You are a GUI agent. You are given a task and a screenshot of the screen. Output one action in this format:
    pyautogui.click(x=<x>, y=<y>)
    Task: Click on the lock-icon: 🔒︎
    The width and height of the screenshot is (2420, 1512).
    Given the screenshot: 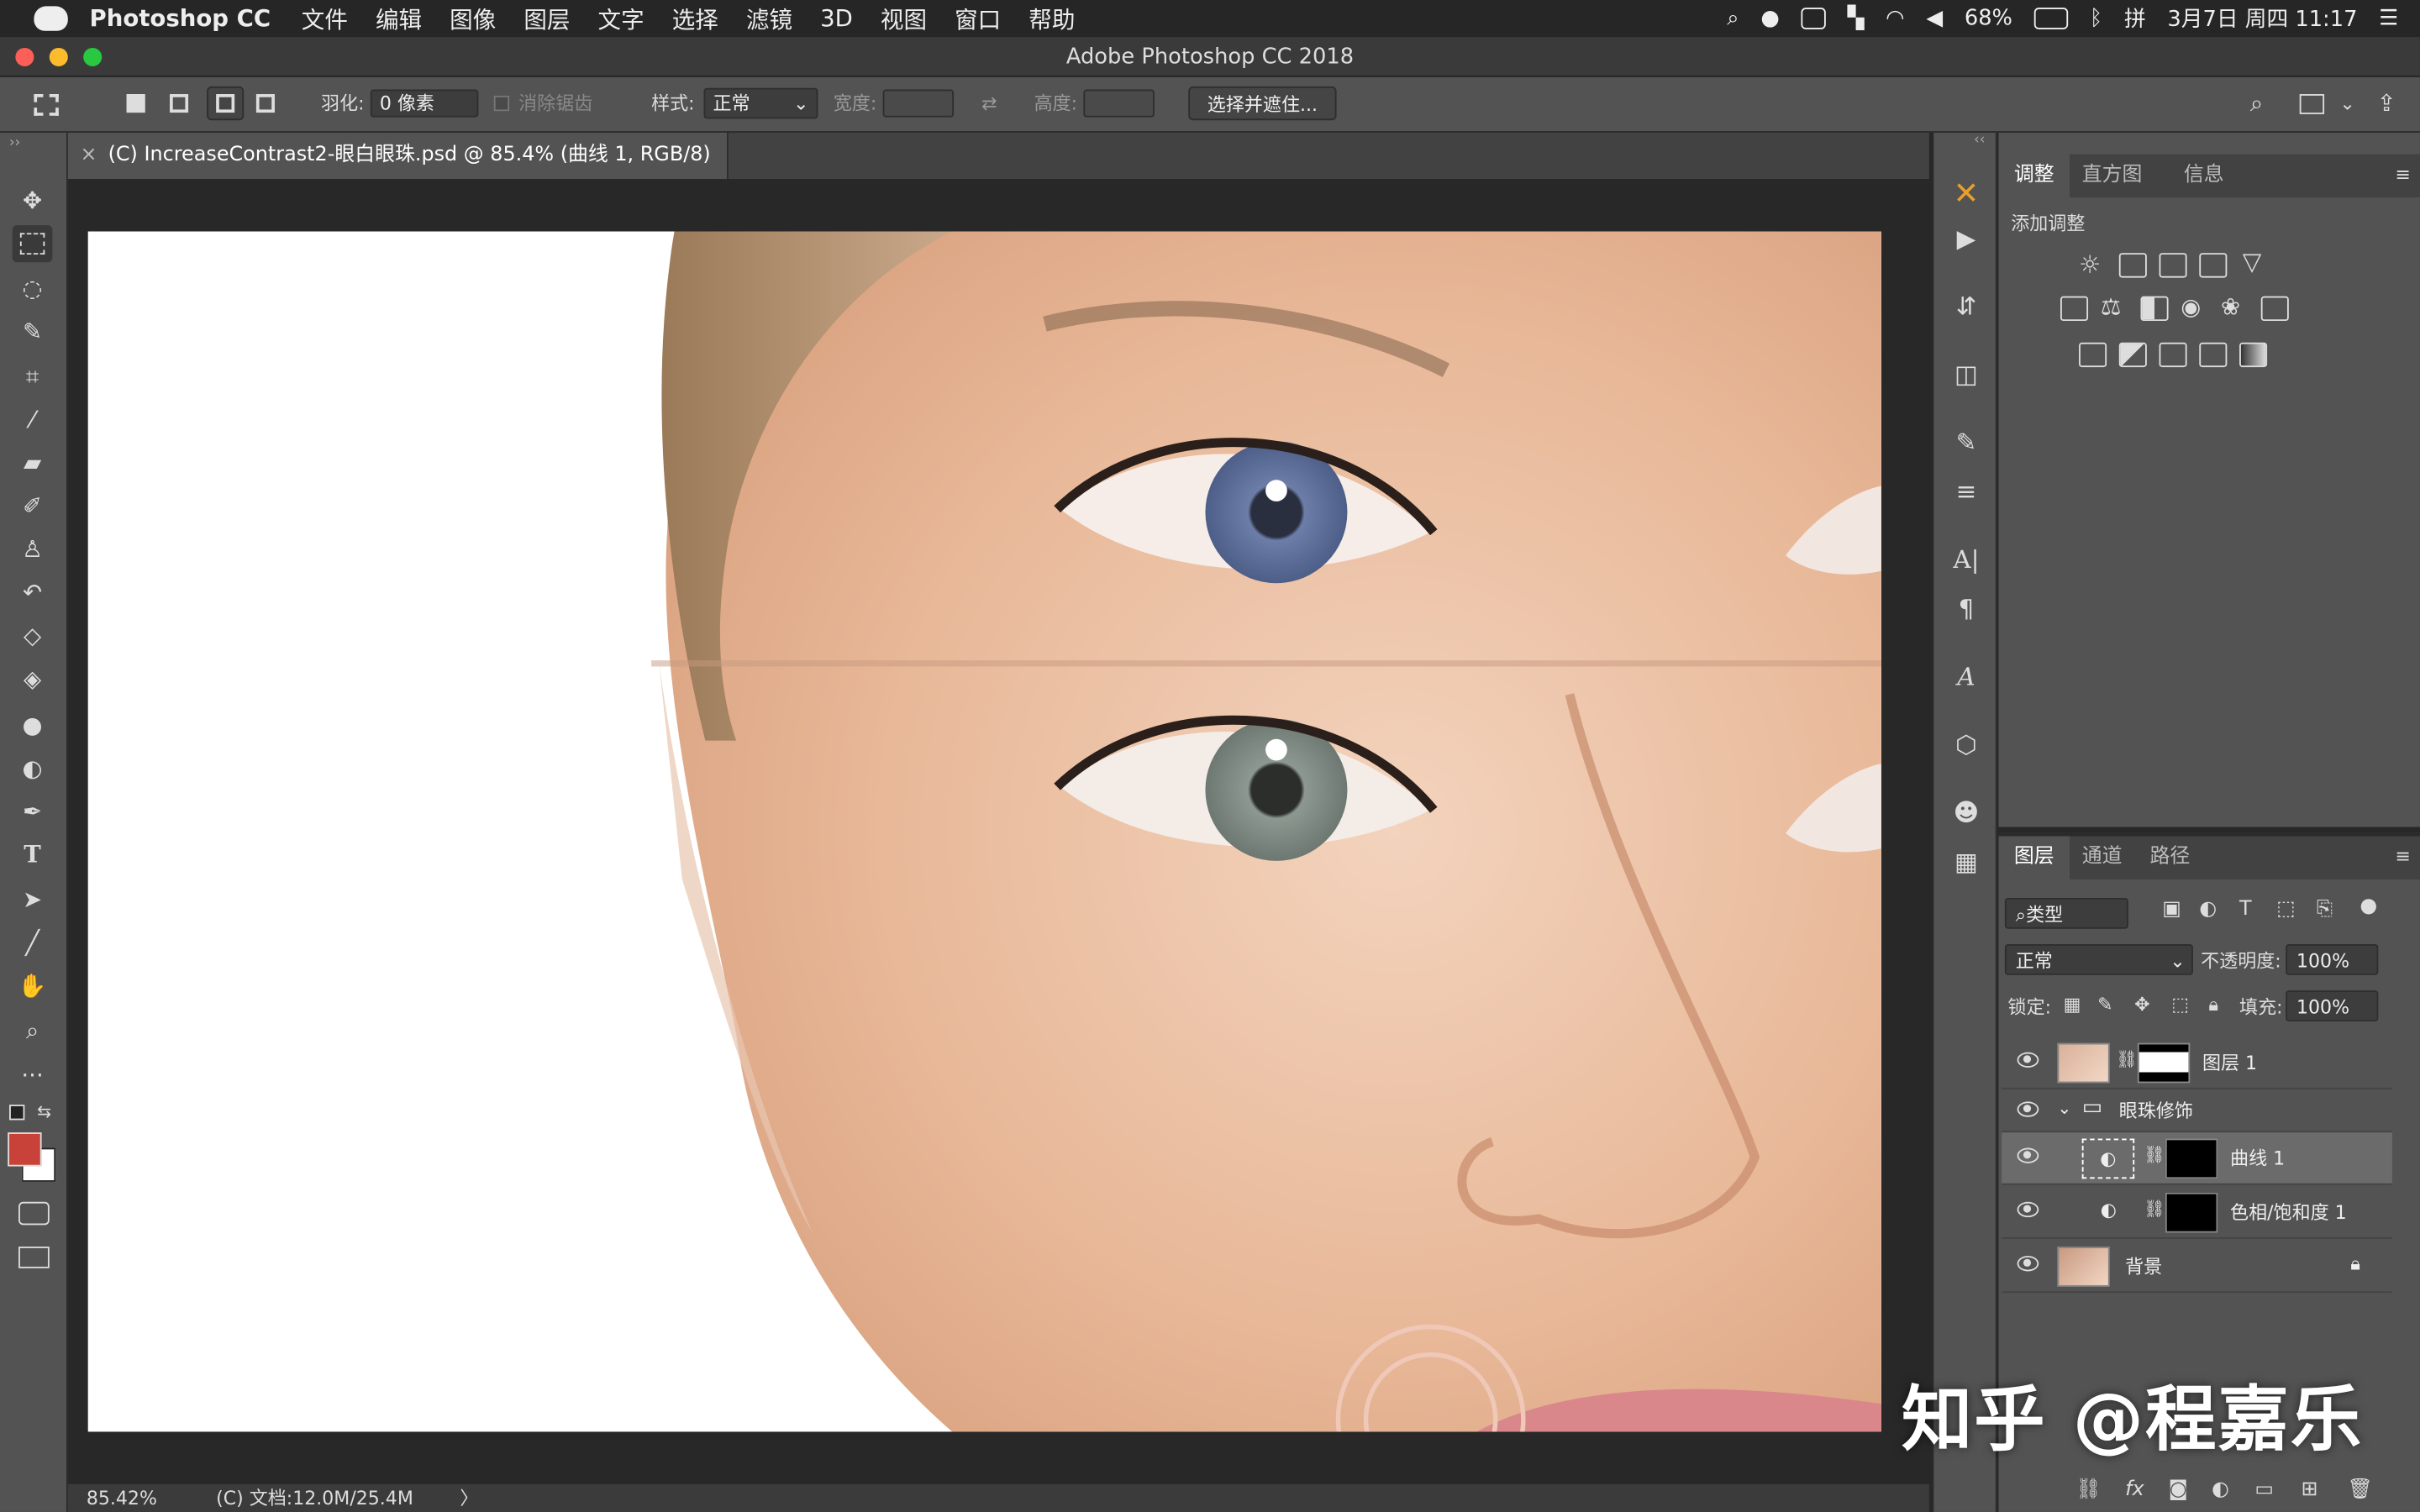 What is the action you would take?
    pyautogui.click(x=2355, y=1264)
    